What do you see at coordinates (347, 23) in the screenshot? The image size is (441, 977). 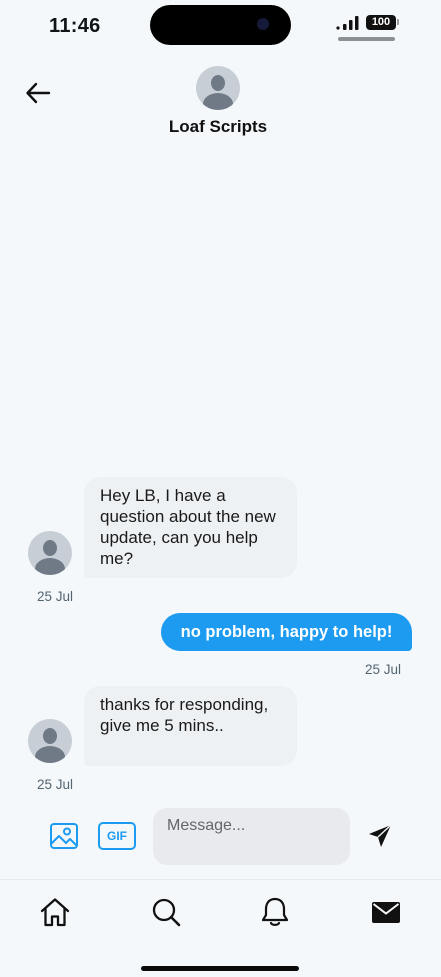 I see `signal-icon` at bounding box center [347, 23].